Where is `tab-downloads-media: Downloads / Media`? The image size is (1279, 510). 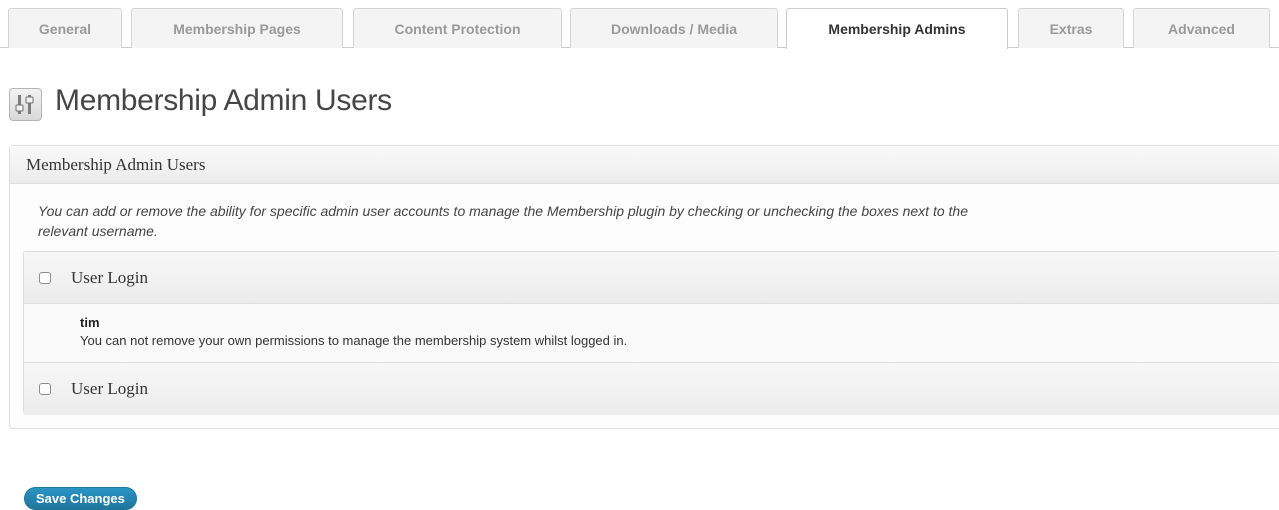 tab-downloads-media: Downloads / Media is located at coordinates (674, 28).